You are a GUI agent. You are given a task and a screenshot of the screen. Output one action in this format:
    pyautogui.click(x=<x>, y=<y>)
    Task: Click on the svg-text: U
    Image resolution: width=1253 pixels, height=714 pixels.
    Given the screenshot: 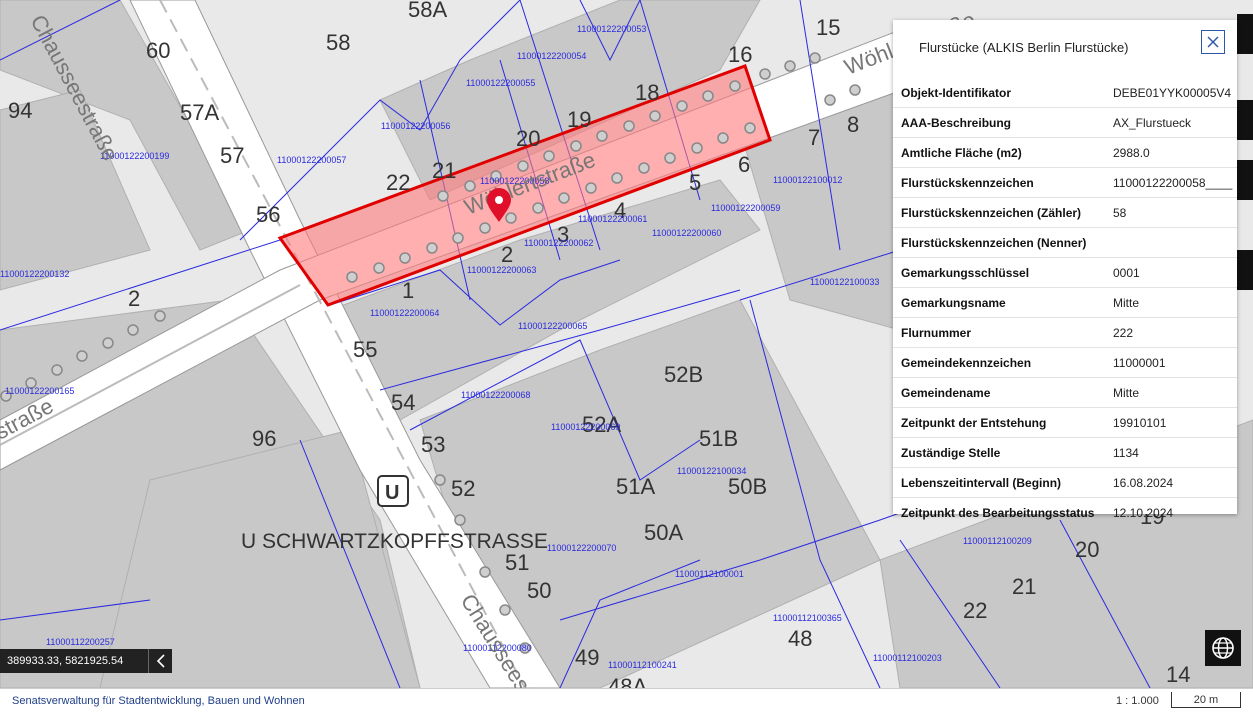 What is the action you would take?
    pyautogui.click(x=392, y=493)
    